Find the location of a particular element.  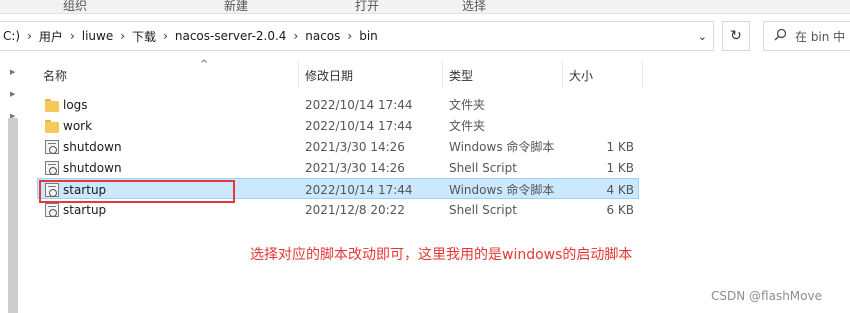

annotation-text: 选择对应的脚本改动即可，这里我用的是windows的启动脚本 is located at coordinates (441, 255).